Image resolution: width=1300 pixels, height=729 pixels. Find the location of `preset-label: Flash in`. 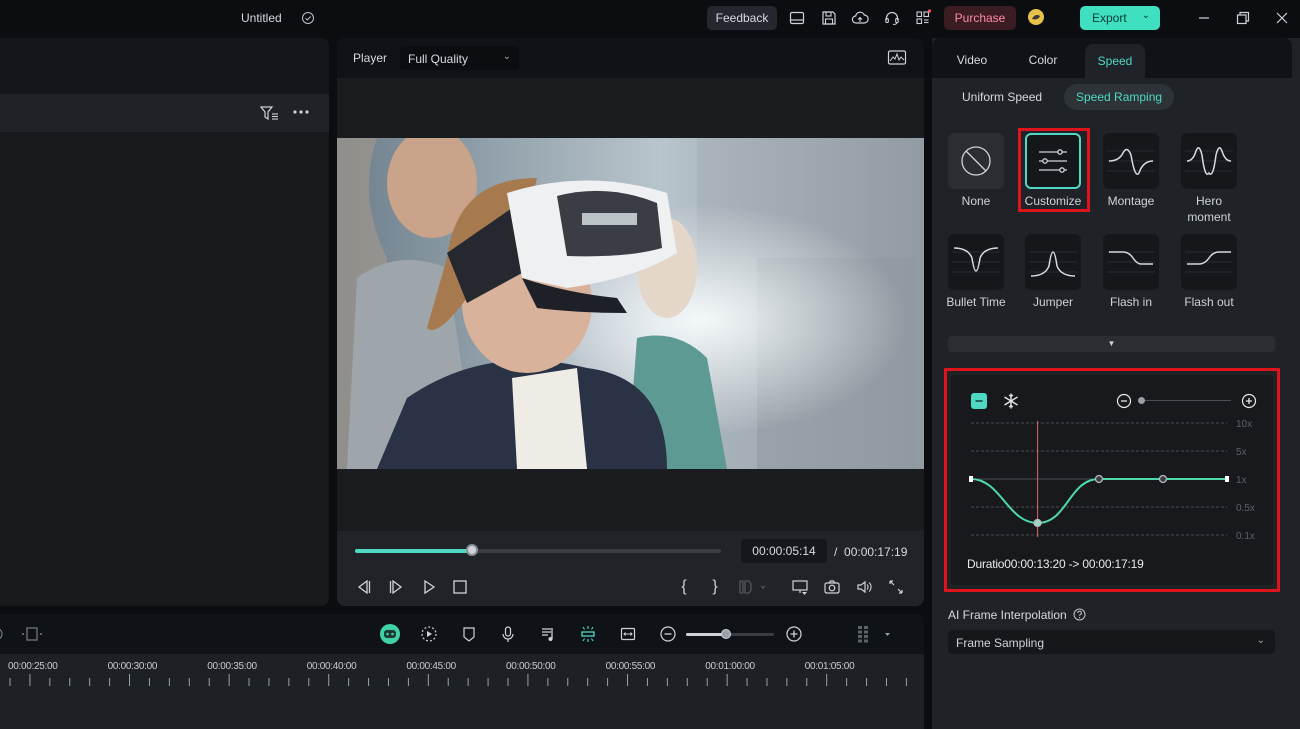

preset-label: Flash in is located at coordinates (1131, 302).